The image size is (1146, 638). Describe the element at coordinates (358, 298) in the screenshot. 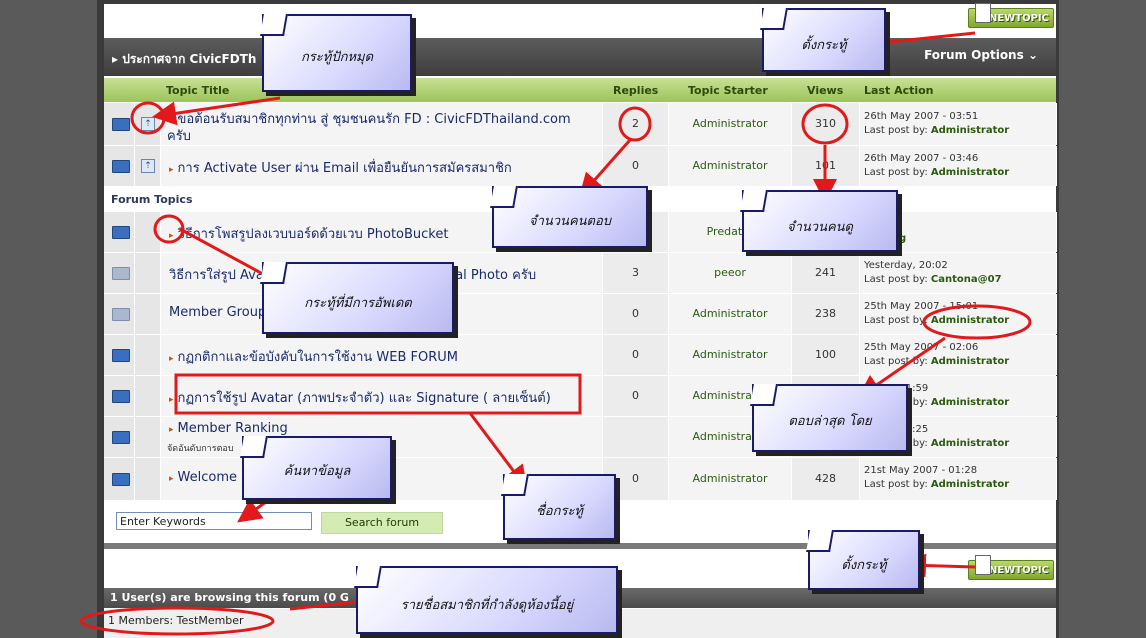

I see `note-updated-topic: กระทู้ที่มีการอัพเดต` at that location.